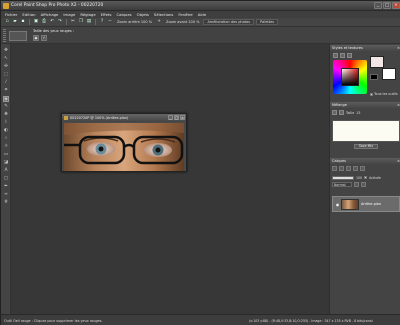 The height and width of the screenshot is (325, 400). What do you see at coordinates (6, 59) in the screenshot?
I see `pick-tool-icon: ↖` at bounding box center [6, 59].